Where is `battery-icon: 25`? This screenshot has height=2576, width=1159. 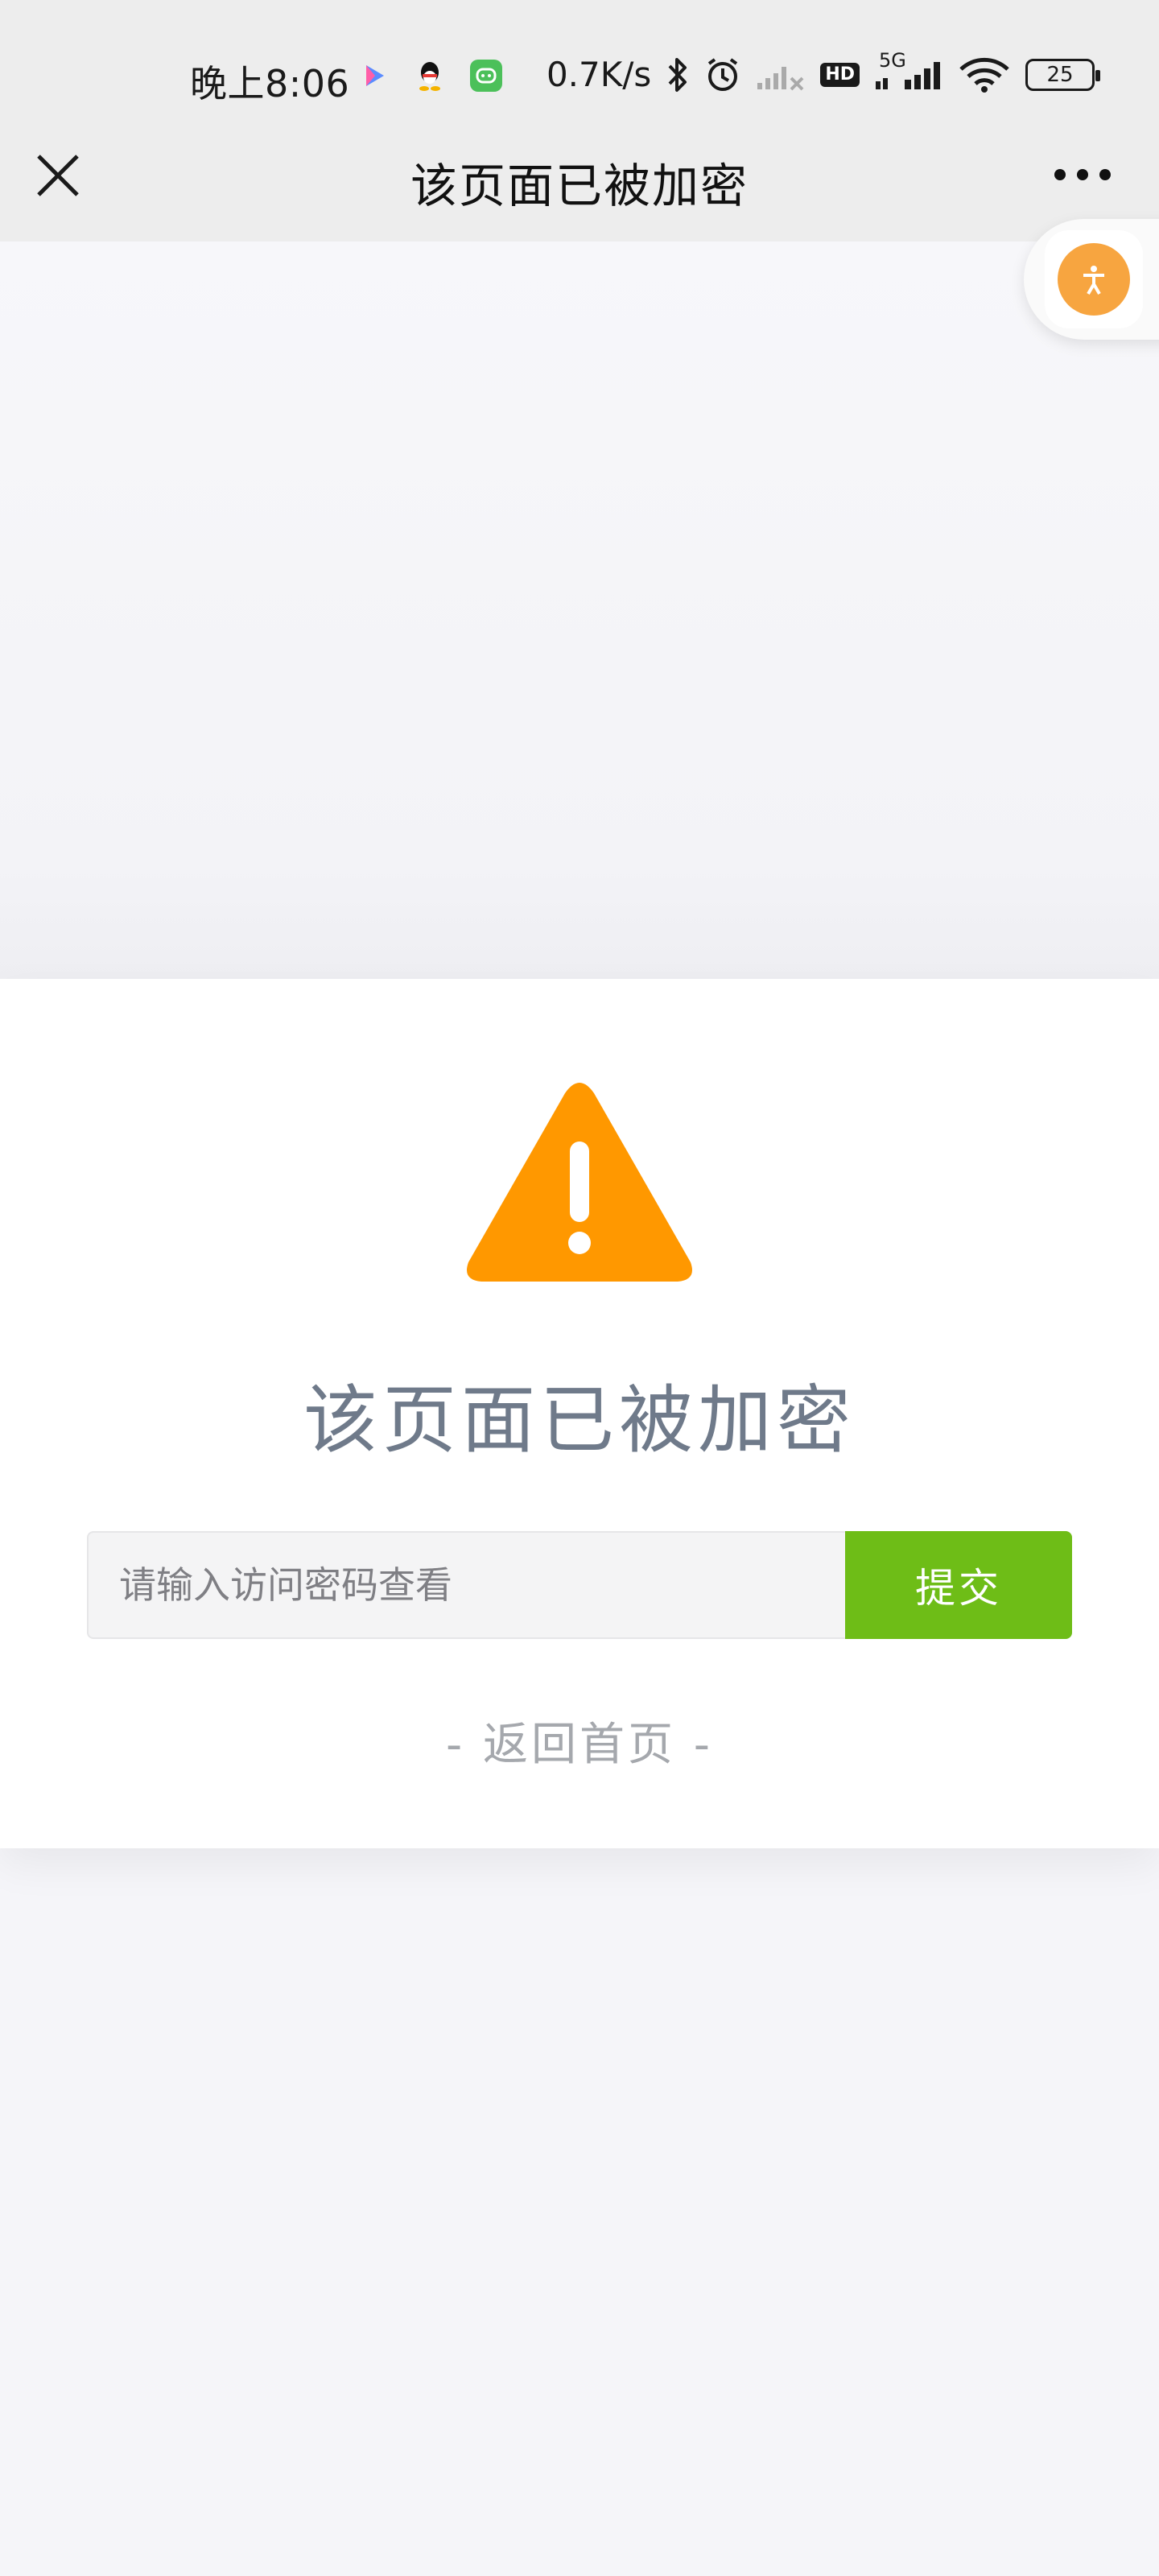
battery-icon: 25 is located at coordinates (1062, 74).